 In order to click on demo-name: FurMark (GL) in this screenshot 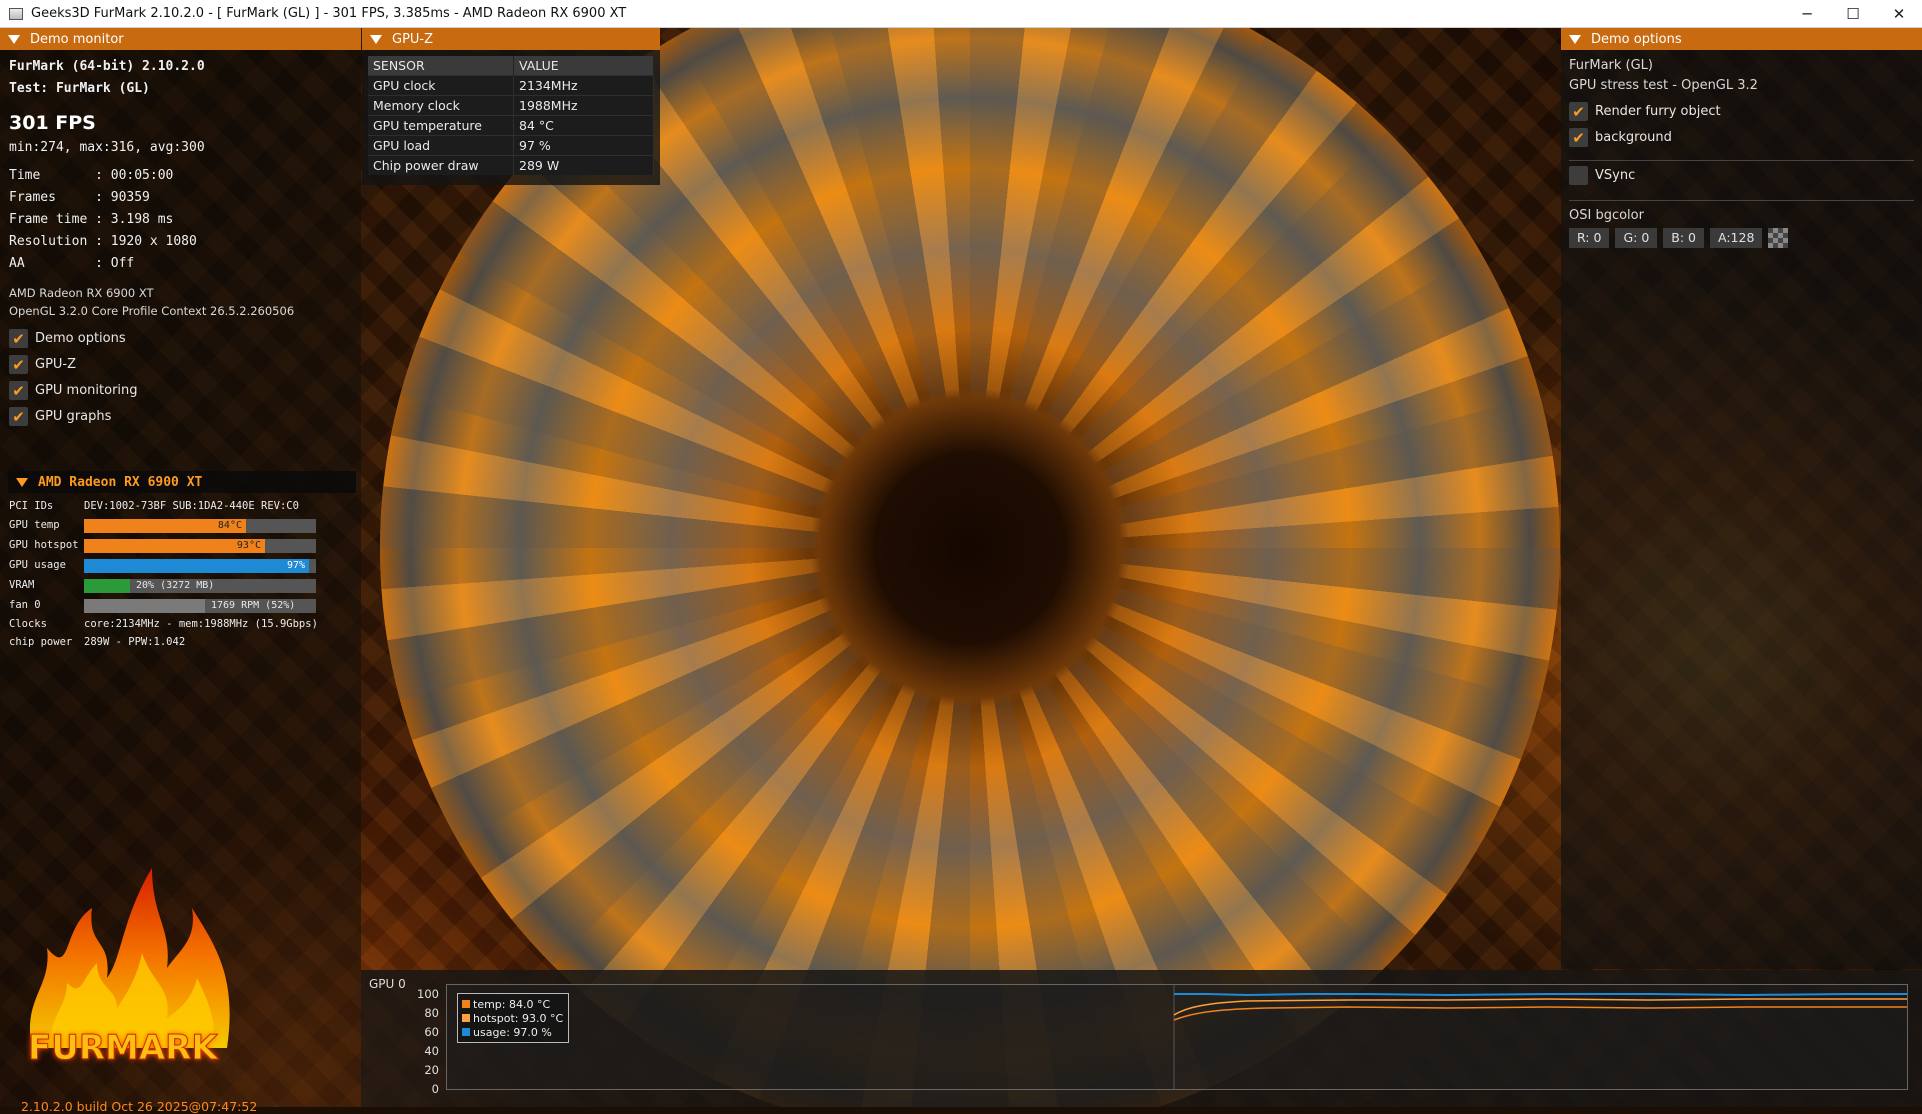, I will do `click(1611, 65)`.